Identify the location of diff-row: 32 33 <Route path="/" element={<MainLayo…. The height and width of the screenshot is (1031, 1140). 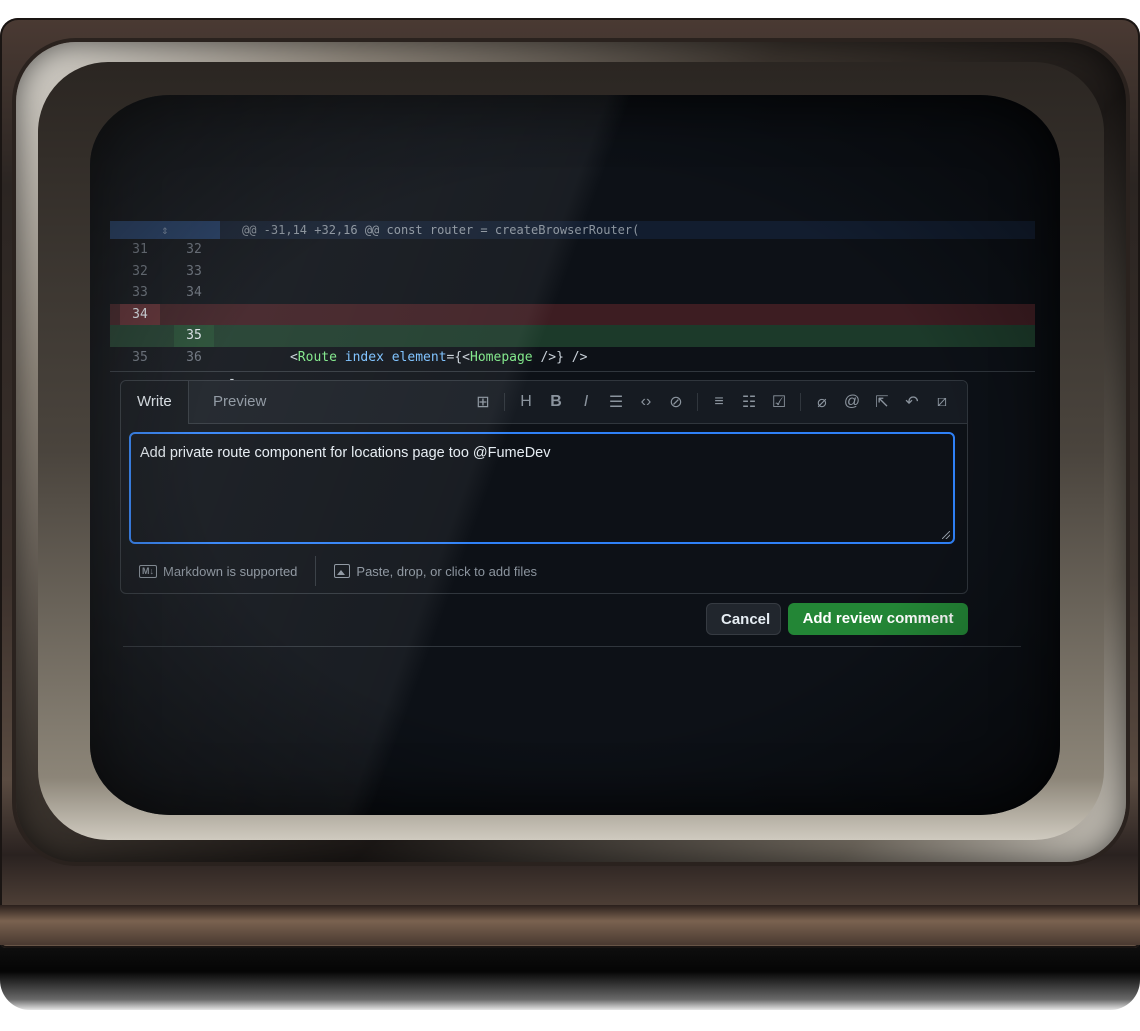
(572, 302).